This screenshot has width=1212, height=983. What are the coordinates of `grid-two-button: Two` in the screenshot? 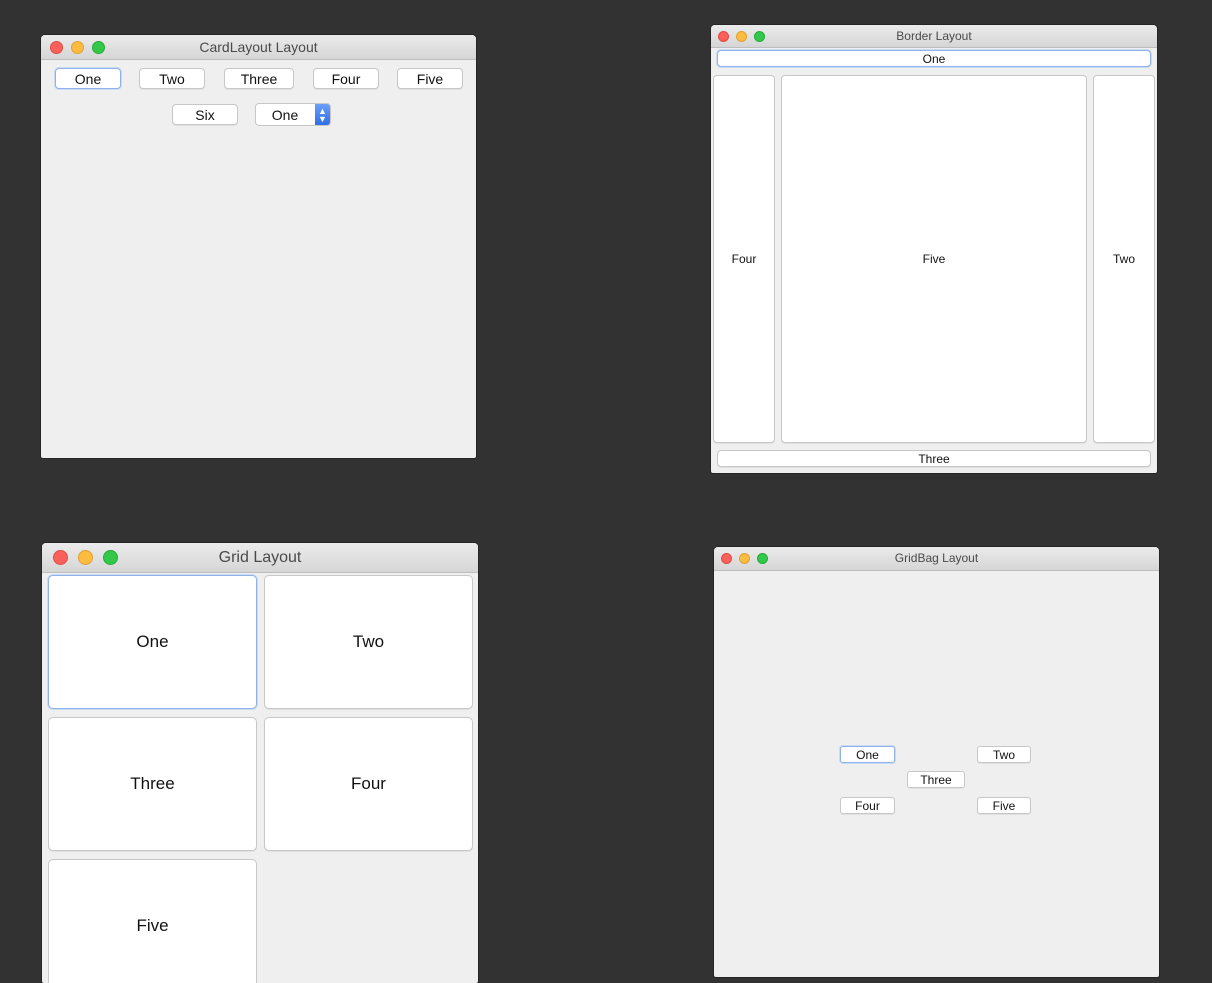 It's located at (368, 642).